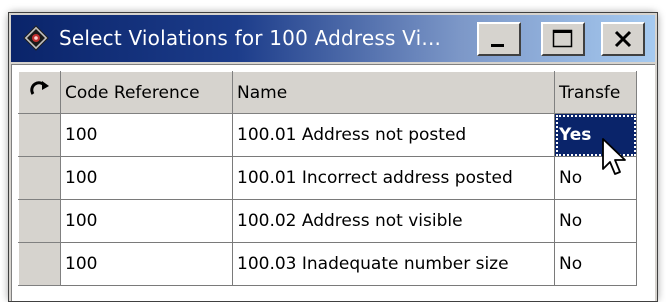 Image resolution: width=666 pixels, height=302 pixels. What do you see at coordinates (595, 92) in the screenshot?
I see `column-header-transfer: Transfe` at bounding box center [595, 92].